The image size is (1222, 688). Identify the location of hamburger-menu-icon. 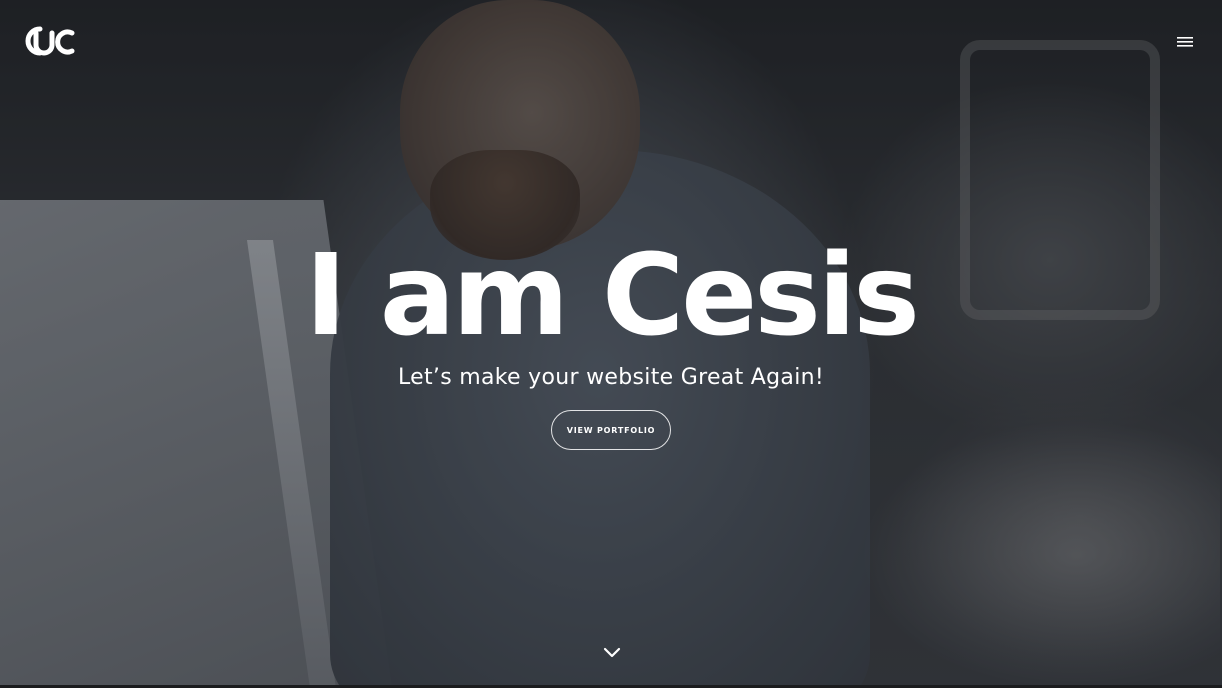
(1185, 42).